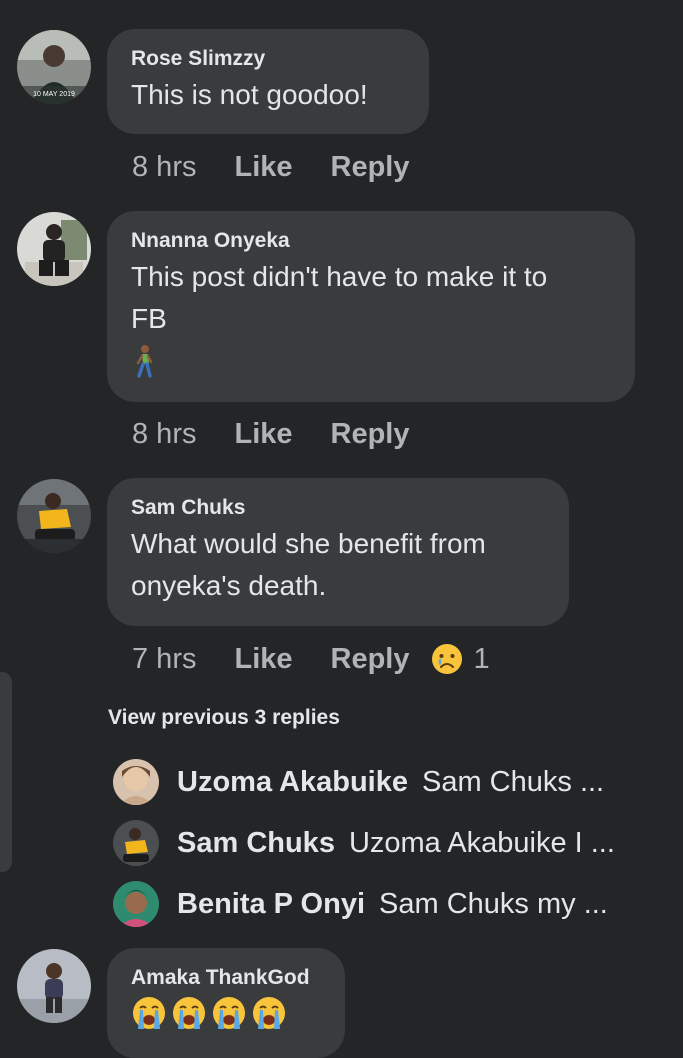 This screenshot has width=683, height=1058. Describe the element at coordinates (54, 67) in the screenshot. I see `avatar: 10 MAY 2019` at that location.